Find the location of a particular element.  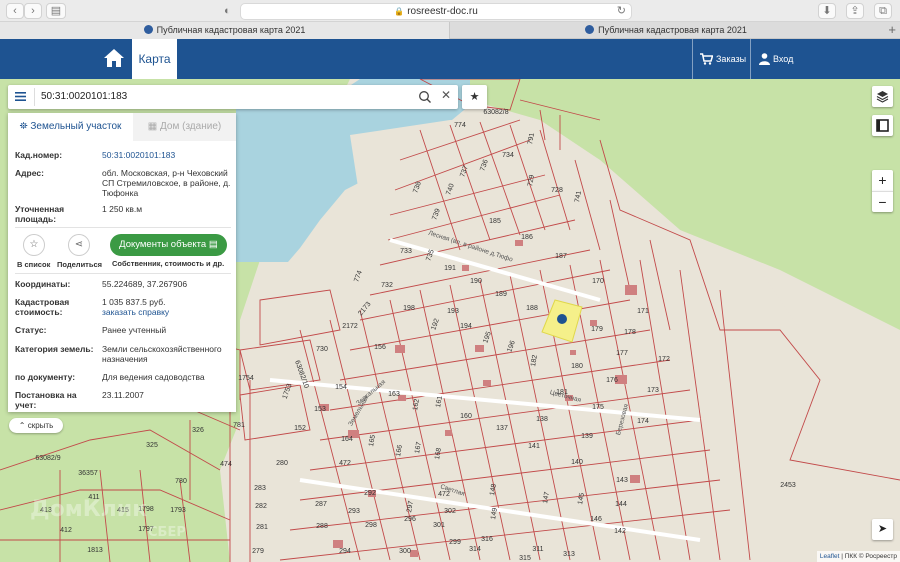

tab-title: Публичная кадастровая карта 2021 is located at coordinates (672, 30).